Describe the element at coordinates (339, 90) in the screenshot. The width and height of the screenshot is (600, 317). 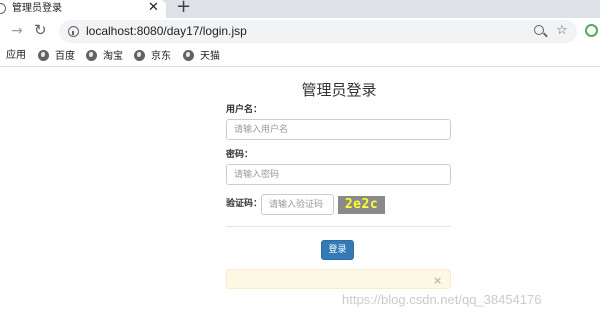
I see `page-title: 管理员登录` at that location.